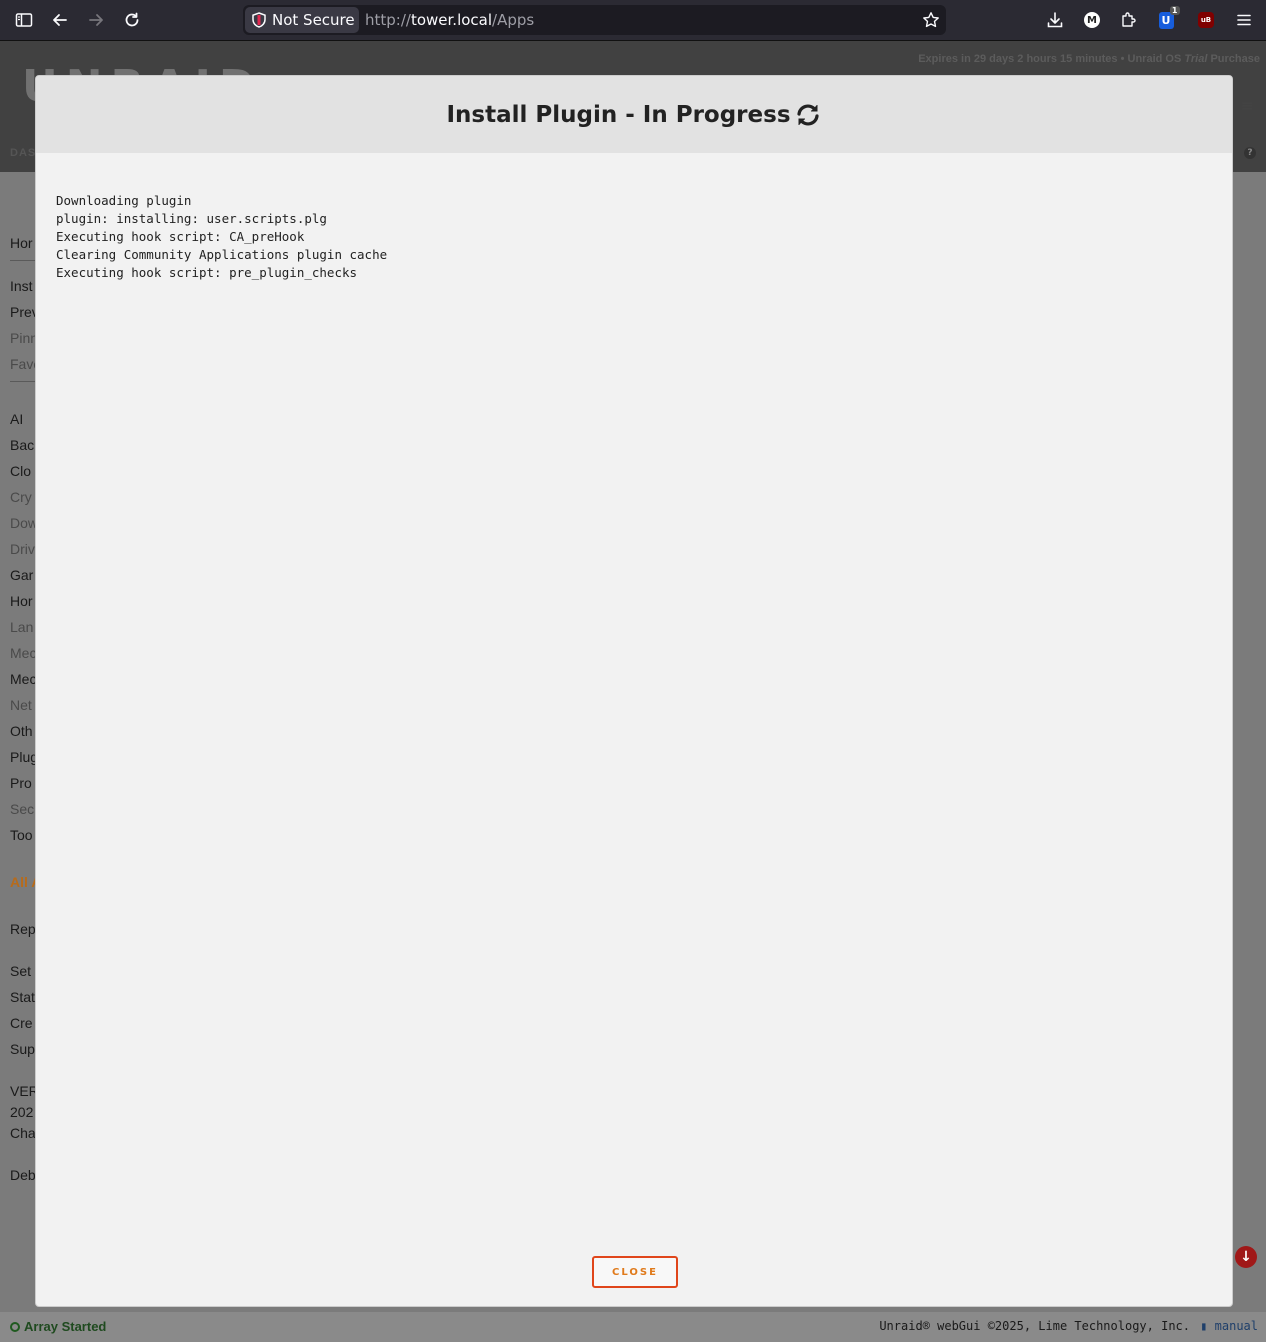 Image resolution: width=1266 pixels, height=1342 pixels. I want to click on url-text: http://tower.local/Apps, so click(449, 20).